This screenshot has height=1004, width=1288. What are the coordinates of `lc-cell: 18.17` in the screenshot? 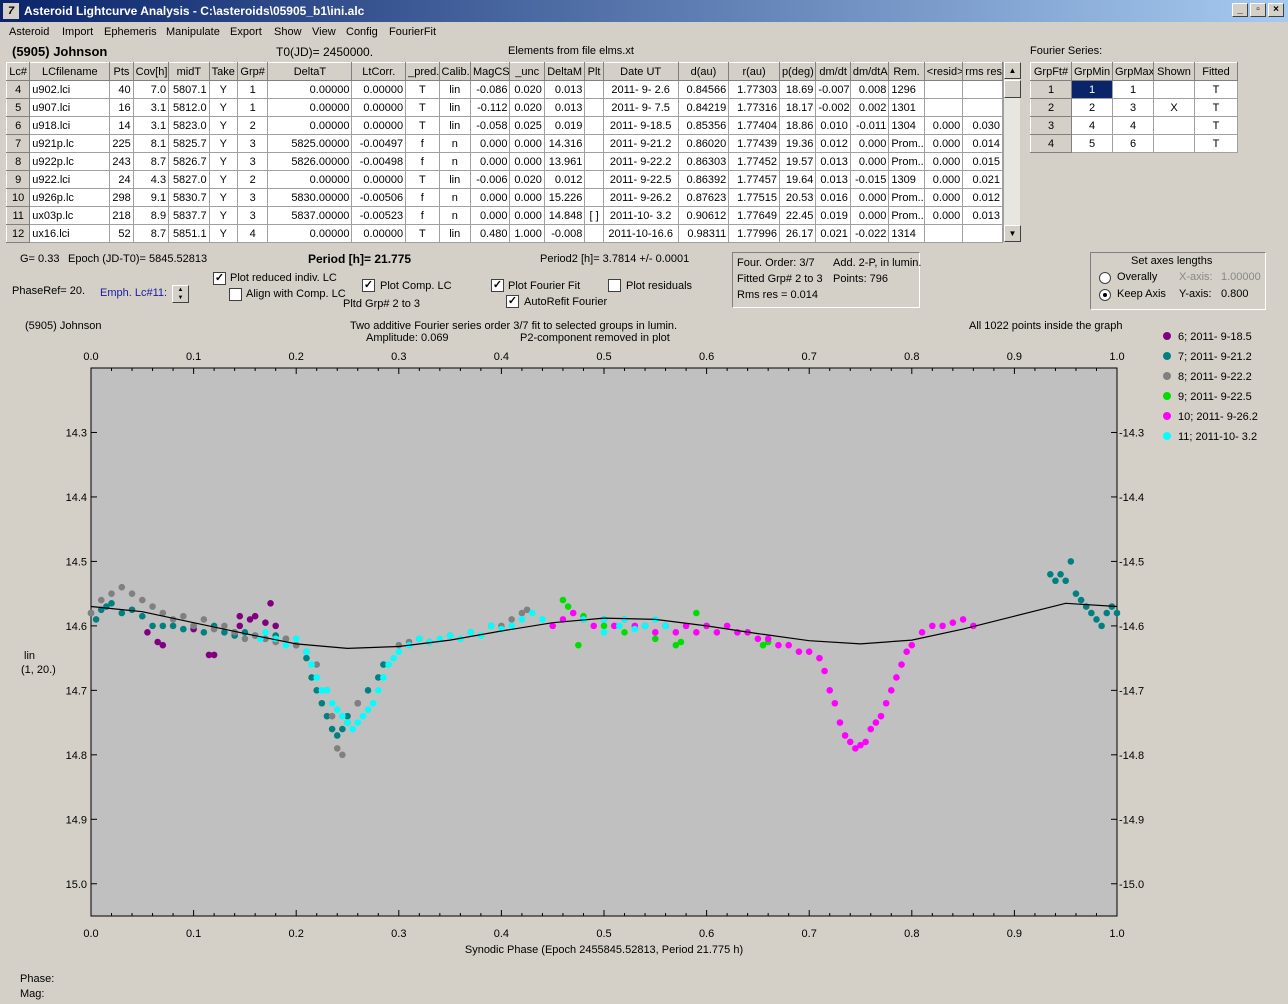 It's located at (797, 107).